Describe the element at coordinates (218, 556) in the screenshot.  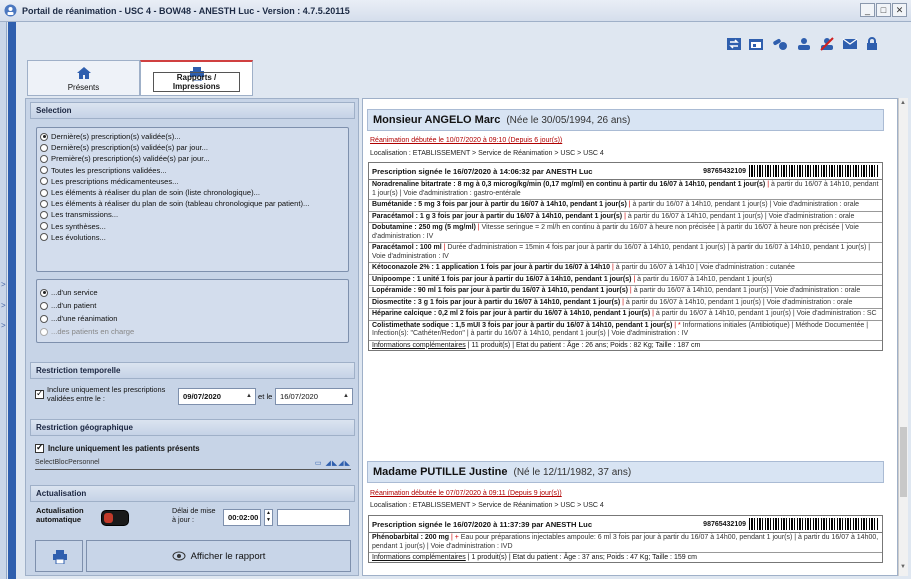
I see `show-report-button: Afficher le rapport` at that location.